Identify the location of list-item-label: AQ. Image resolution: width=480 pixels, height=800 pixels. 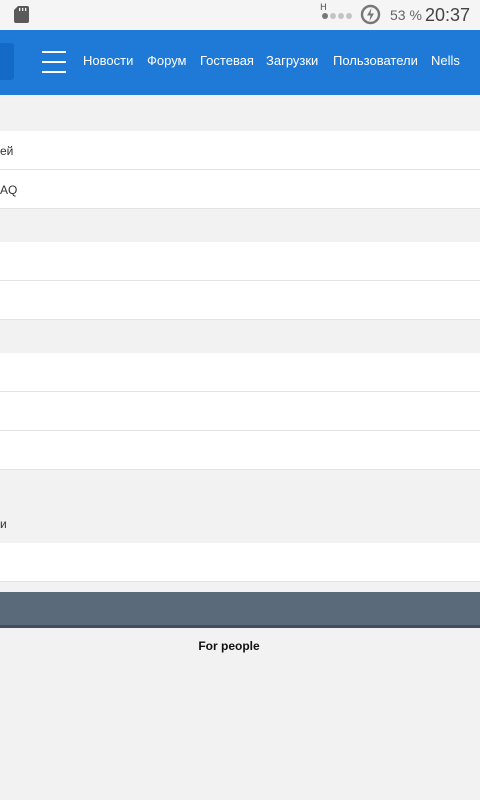
(9, 190).